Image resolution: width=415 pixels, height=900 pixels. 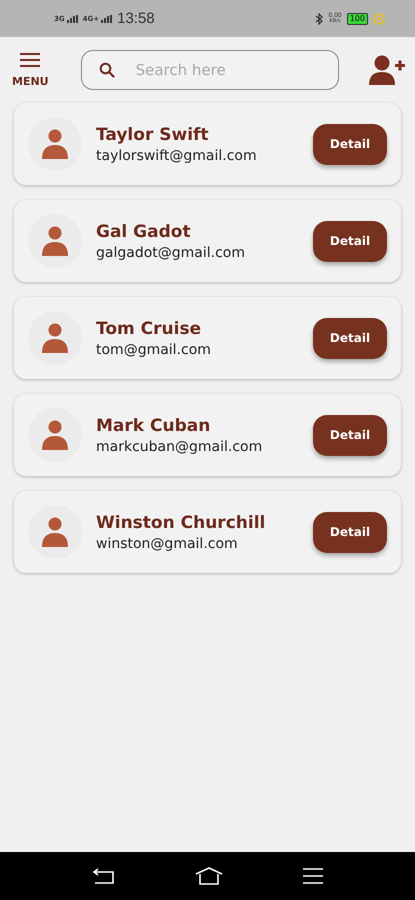 I want to click on contact-name: Taylor Swift, so click(x=153, y=134).